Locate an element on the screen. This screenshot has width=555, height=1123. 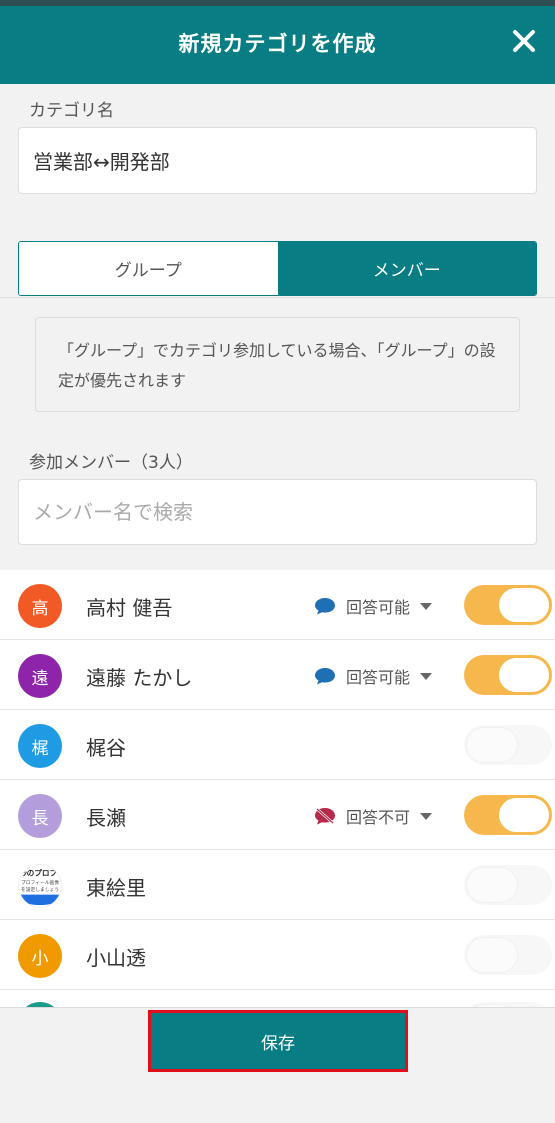
member-row: 小 小山透 is located at coordinates (277, 955).